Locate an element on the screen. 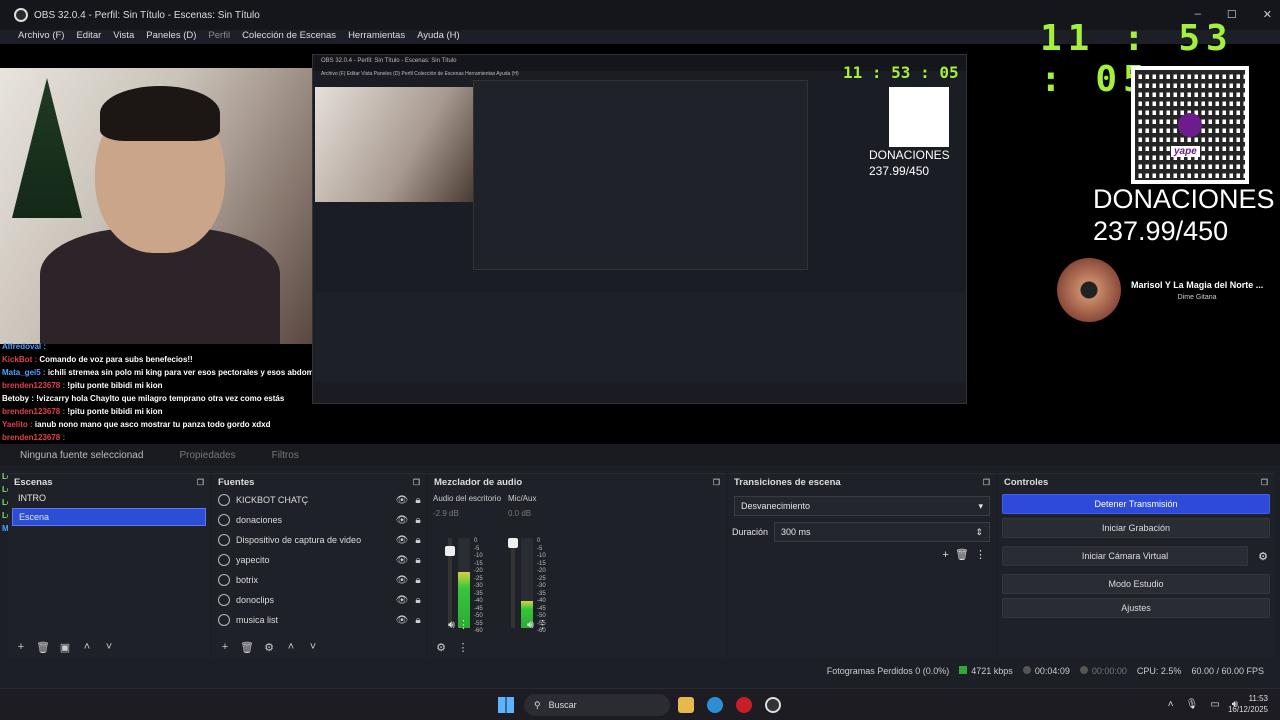 This screenshot has height=720, width=1280. network-icon: ▭ is located at coordinates (1214, 704).